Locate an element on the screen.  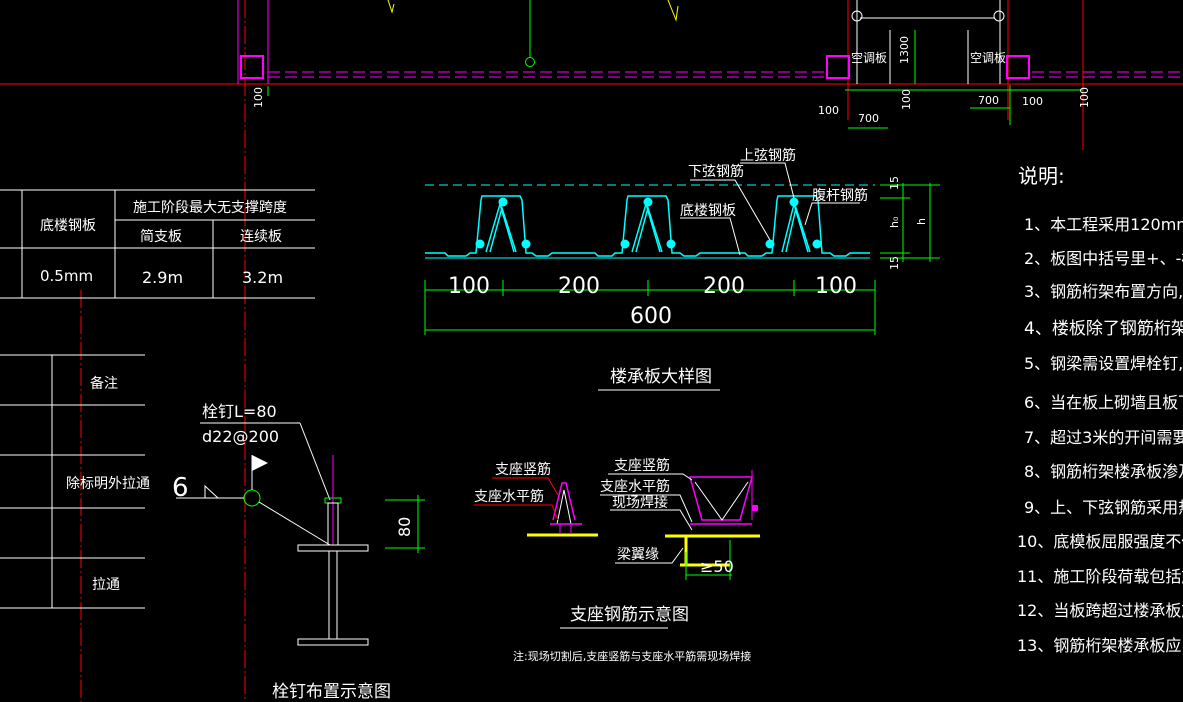
label-flange: 梁翼缘 is located at coordinates (638, 555).